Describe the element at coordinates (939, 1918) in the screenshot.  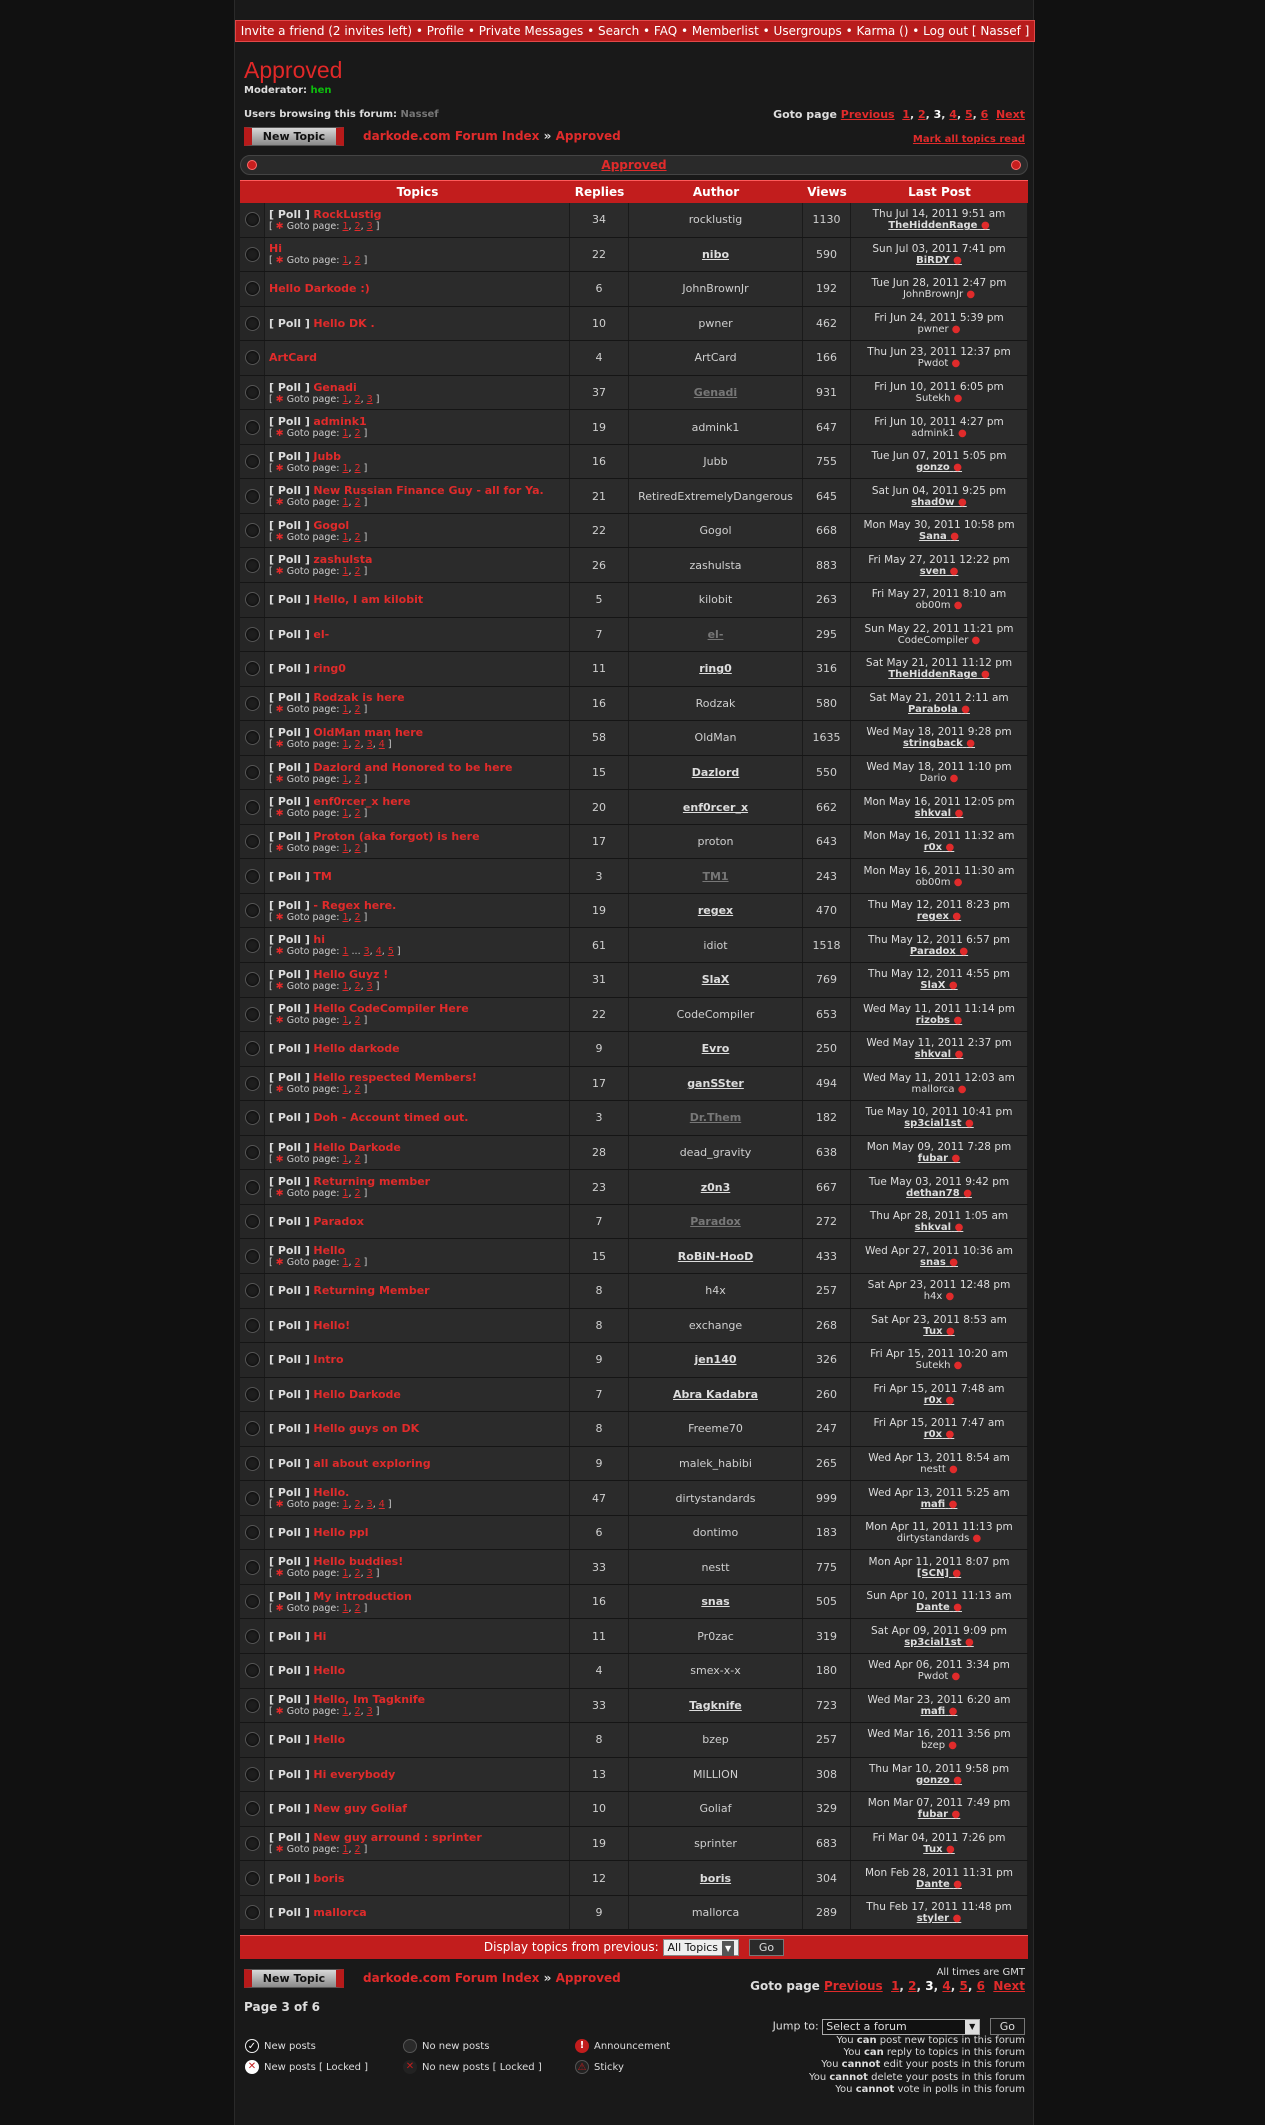
I see `last-post-author: styler ●` at that location.